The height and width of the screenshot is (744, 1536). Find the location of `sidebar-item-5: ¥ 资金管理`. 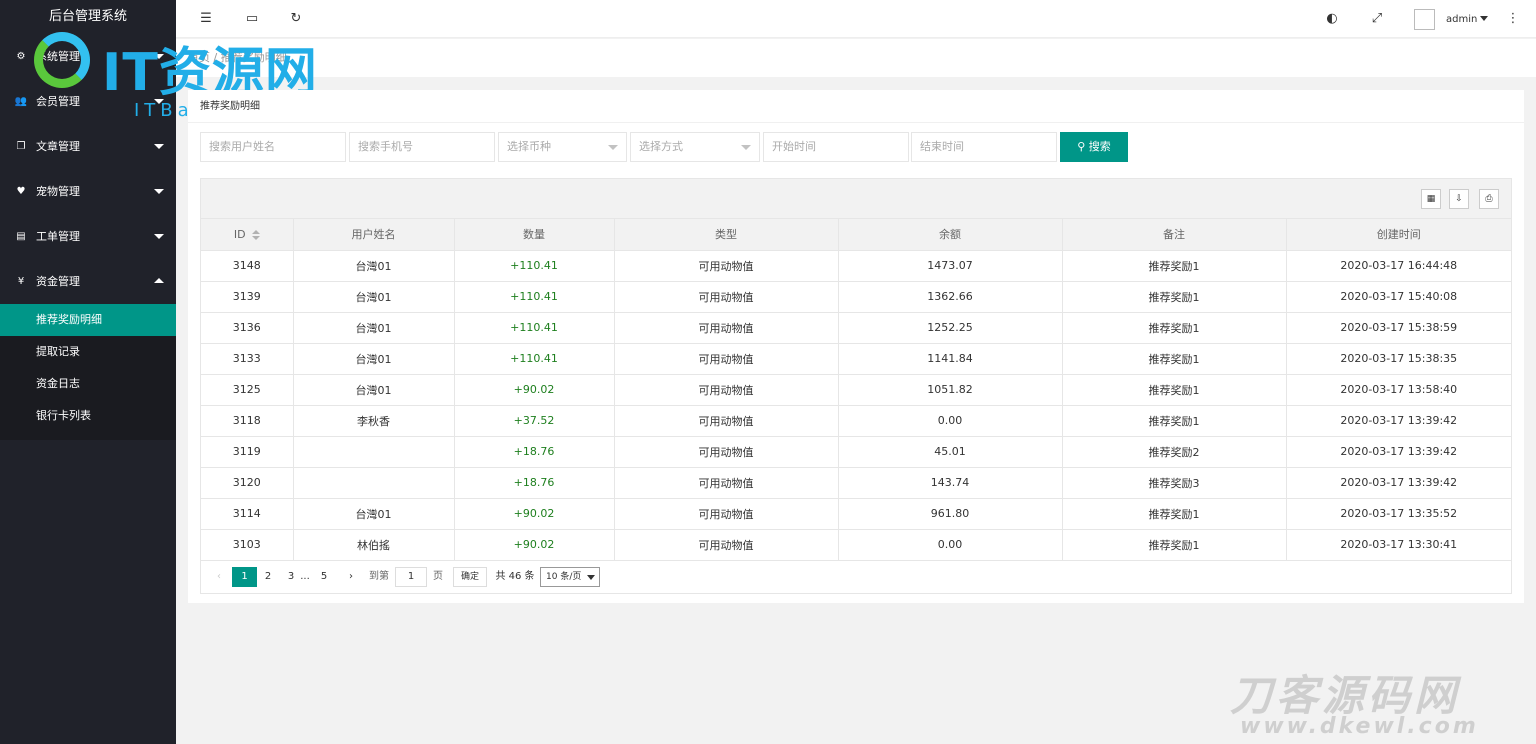

sidebar-item-5: ¥ 资金管理 is located at coordinates (88, 281).